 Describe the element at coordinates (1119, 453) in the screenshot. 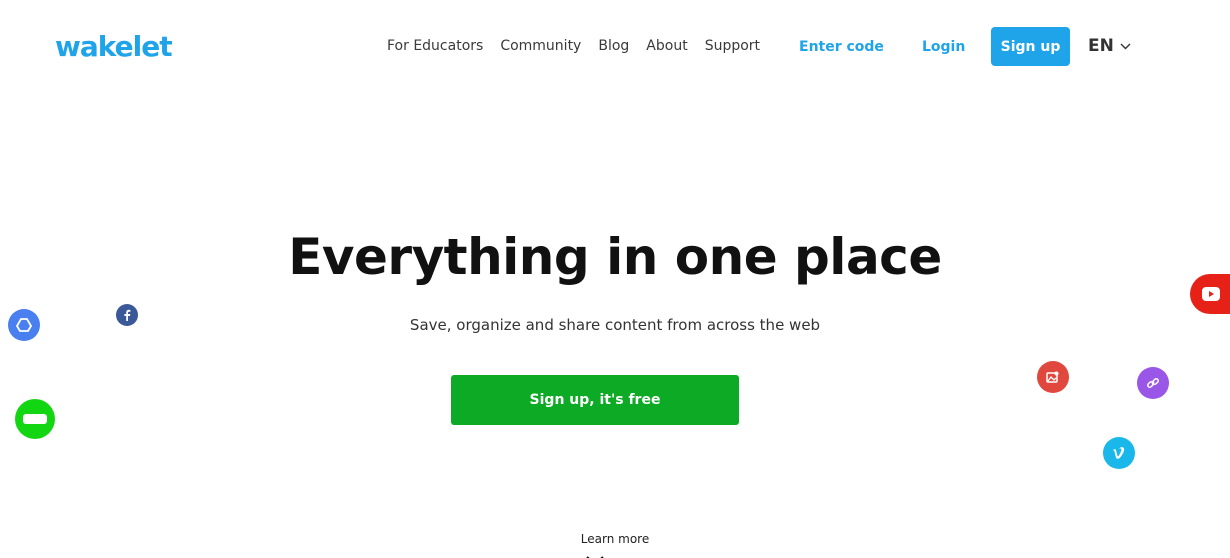

I see `vimeo-icon` at that location.